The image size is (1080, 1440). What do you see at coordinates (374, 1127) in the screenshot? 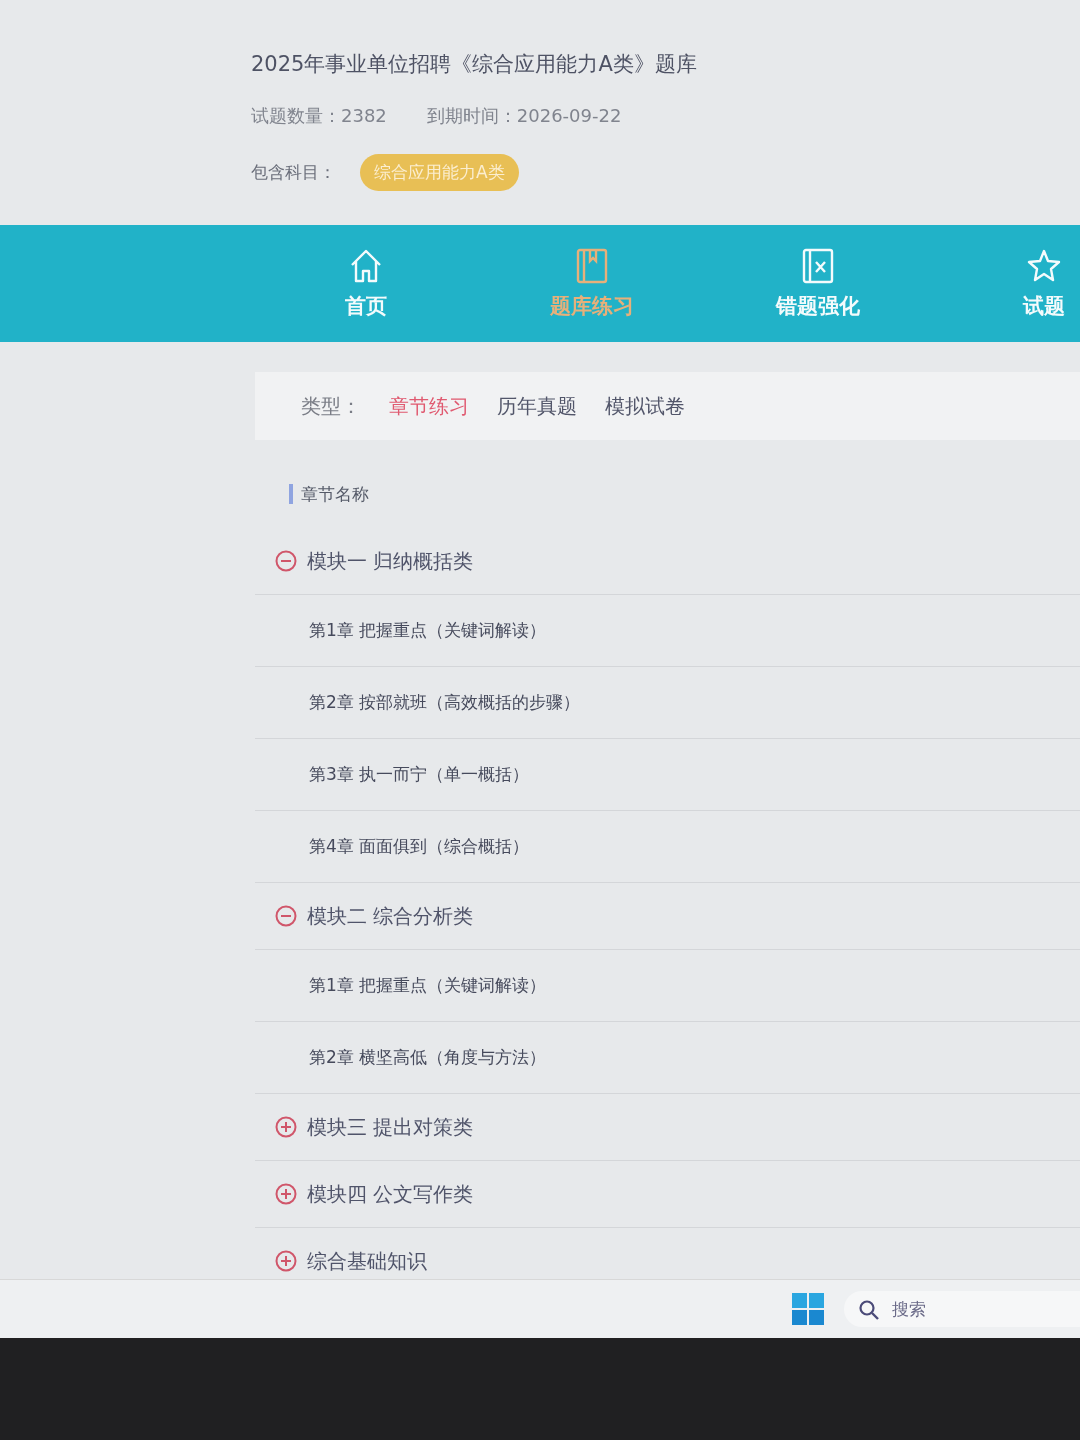
I see `module-item: 模块三 提出对策类` at bounding box center [374, 1127].